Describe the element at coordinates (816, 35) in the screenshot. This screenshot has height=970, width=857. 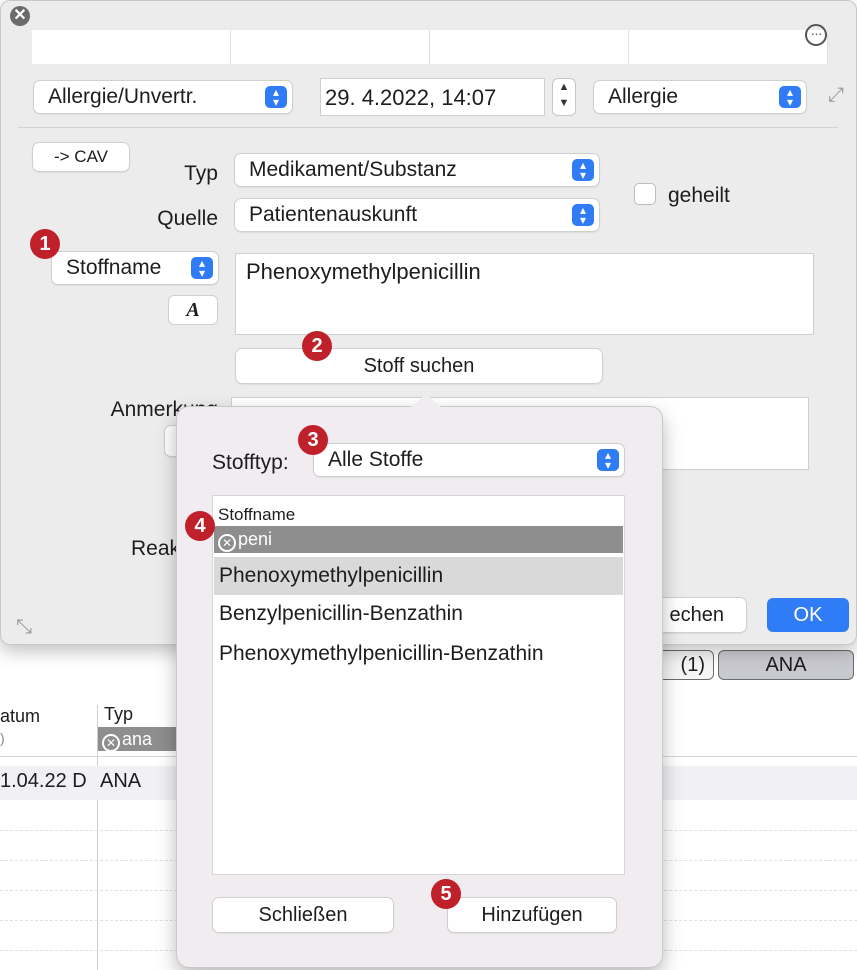
I see `more-options-icon: ···` at that location.